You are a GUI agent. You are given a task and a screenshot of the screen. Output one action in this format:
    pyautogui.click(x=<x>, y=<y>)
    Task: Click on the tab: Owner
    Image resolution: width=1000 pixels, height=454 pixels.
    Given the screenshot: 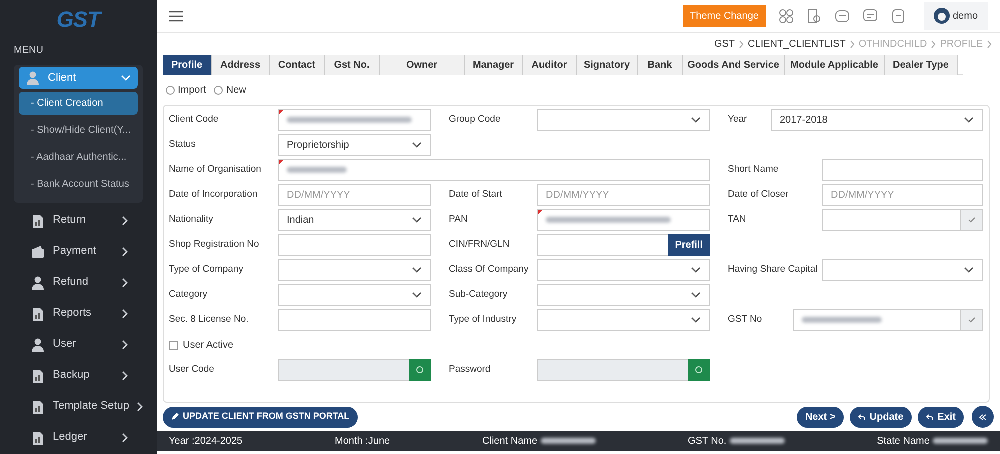 What is the action you would take?
    pyautogui.click(x=422, y=65)
    